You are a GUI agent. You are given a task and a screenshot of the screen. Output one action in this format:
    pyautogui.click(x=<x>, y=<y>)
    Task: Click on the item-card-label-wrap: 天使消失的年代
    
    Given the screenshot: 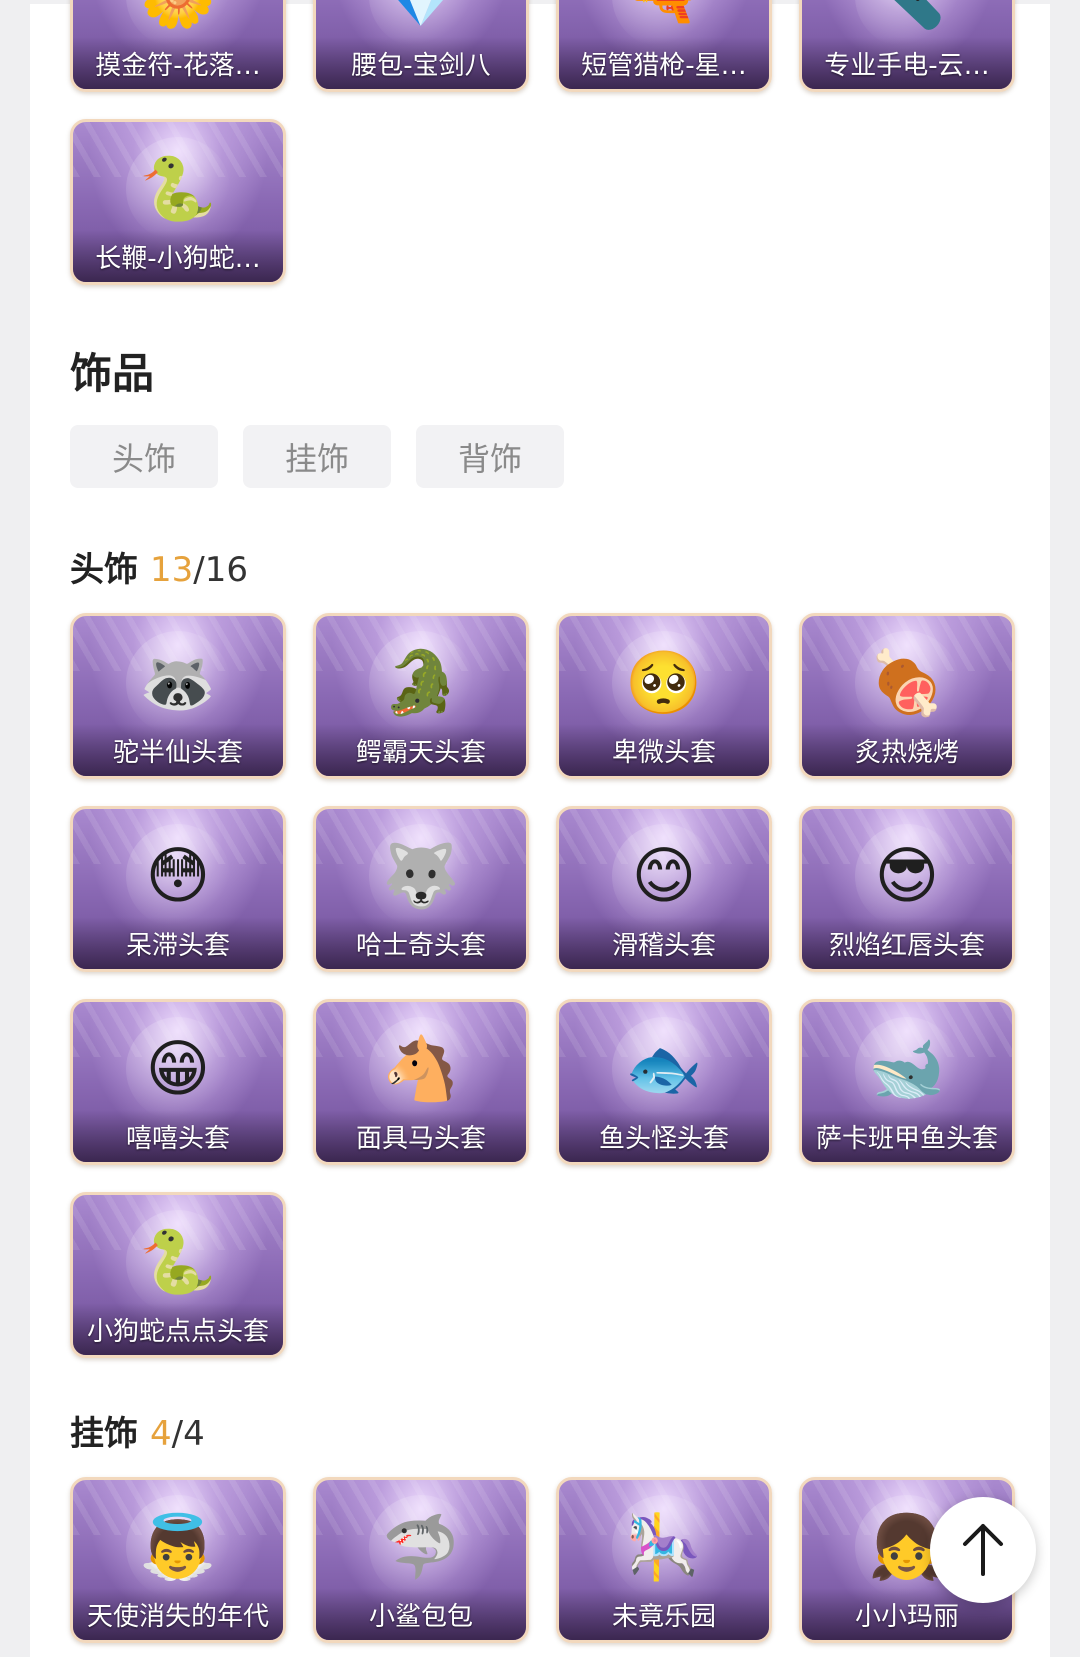 What is the action you would take?
    pyautogui.click(x=178, y=1614)
    